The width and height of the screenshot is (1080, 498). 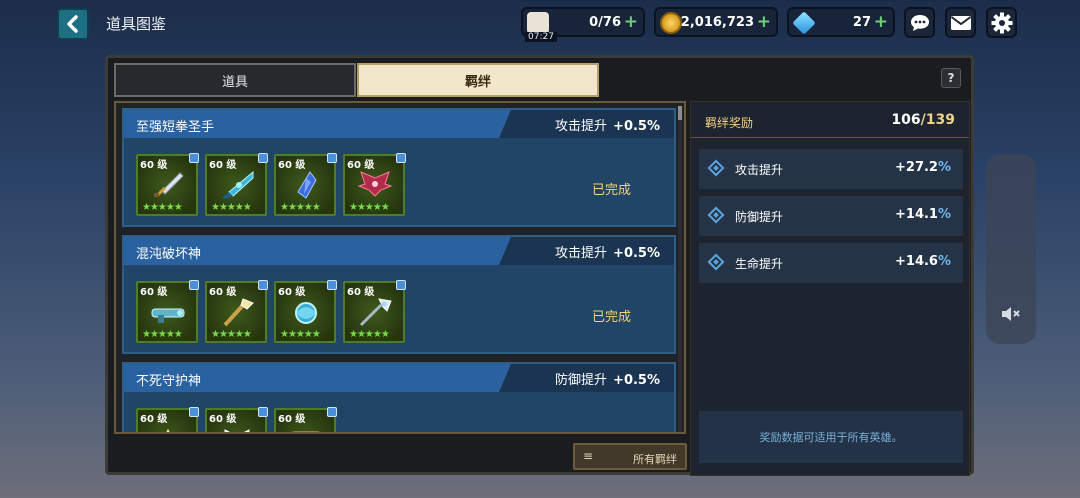 I want to click on mute-speaker-icon, so click(x=1011, y=314).